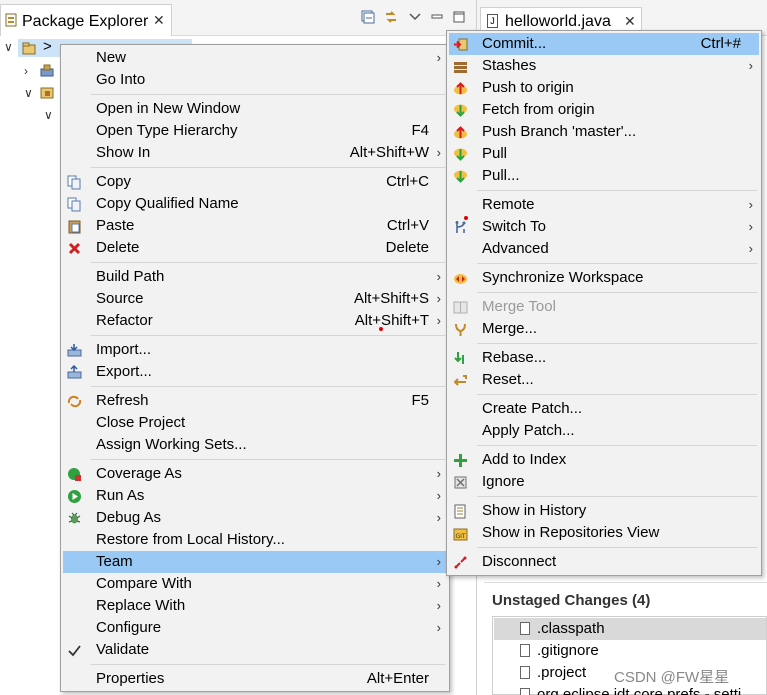 The image size is (767, 695). I want to click on copy-qualified-icon, so click(74, 204).